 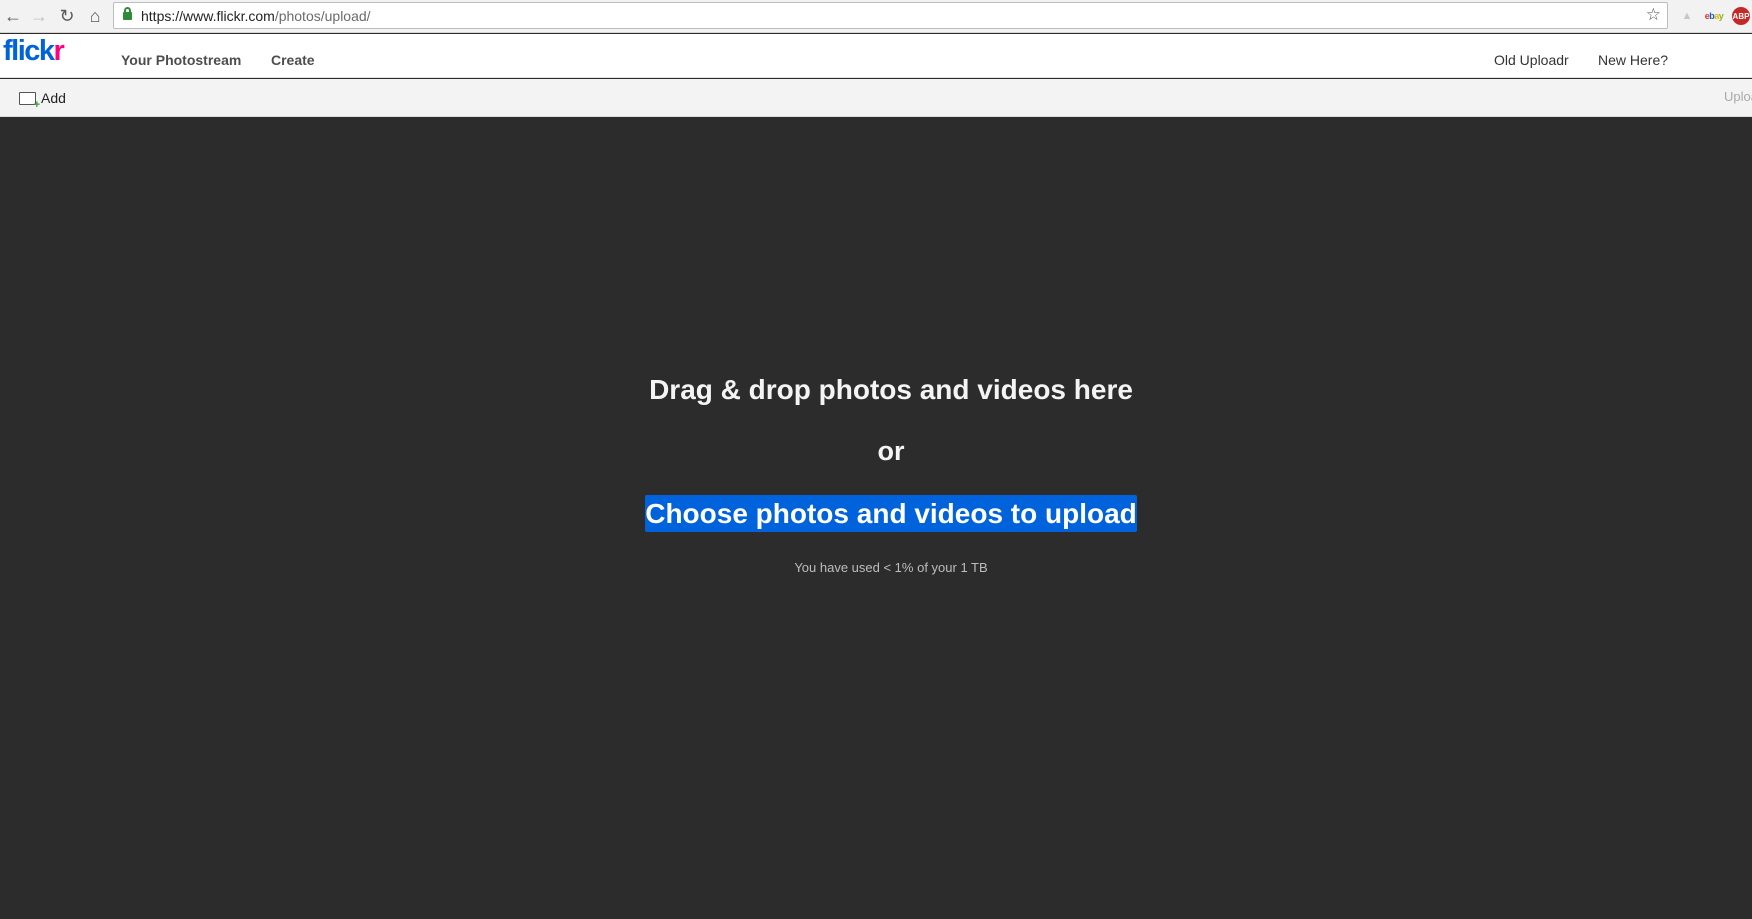 What do you see at coordinates (891, 389) in the screenshot?
I see `drop-zone-title: Drag & drop photos and videos here` at bounding box center [891, 389].